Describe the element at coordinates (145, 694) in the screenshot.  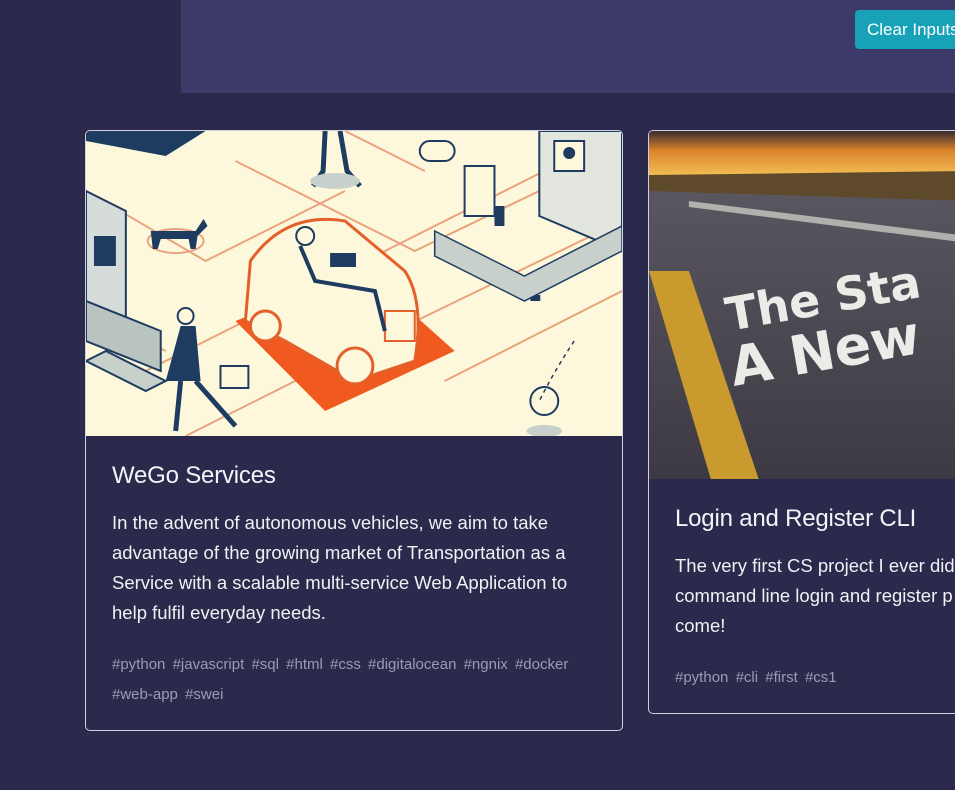
I see `tag: #web-app` at that location.